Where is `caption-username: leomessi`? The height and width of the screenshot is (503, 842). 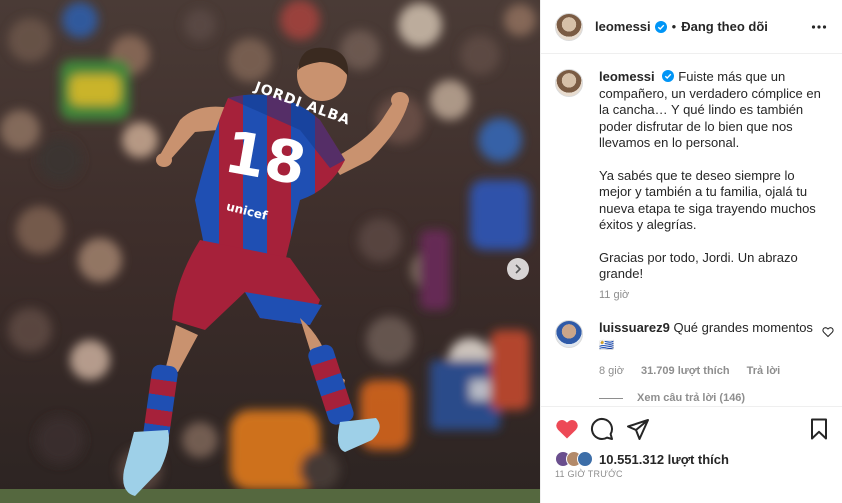
caption-username: leomessi is located at coordinates (627, 76).